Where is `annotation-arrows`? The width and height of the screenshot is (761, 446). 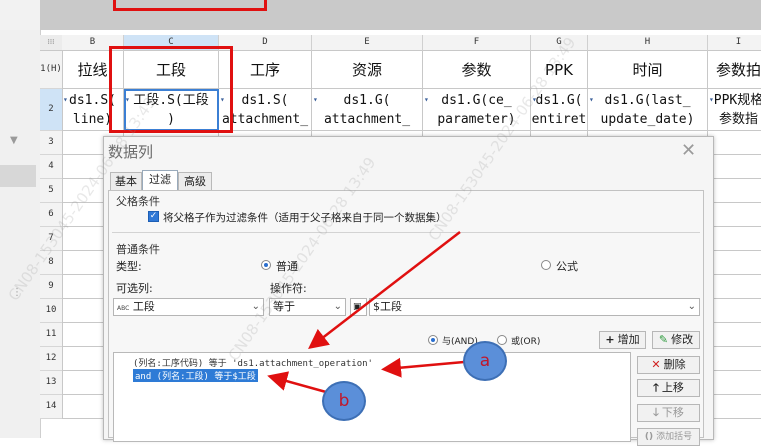 annotation-arrows is located at coordinates (366, 312).